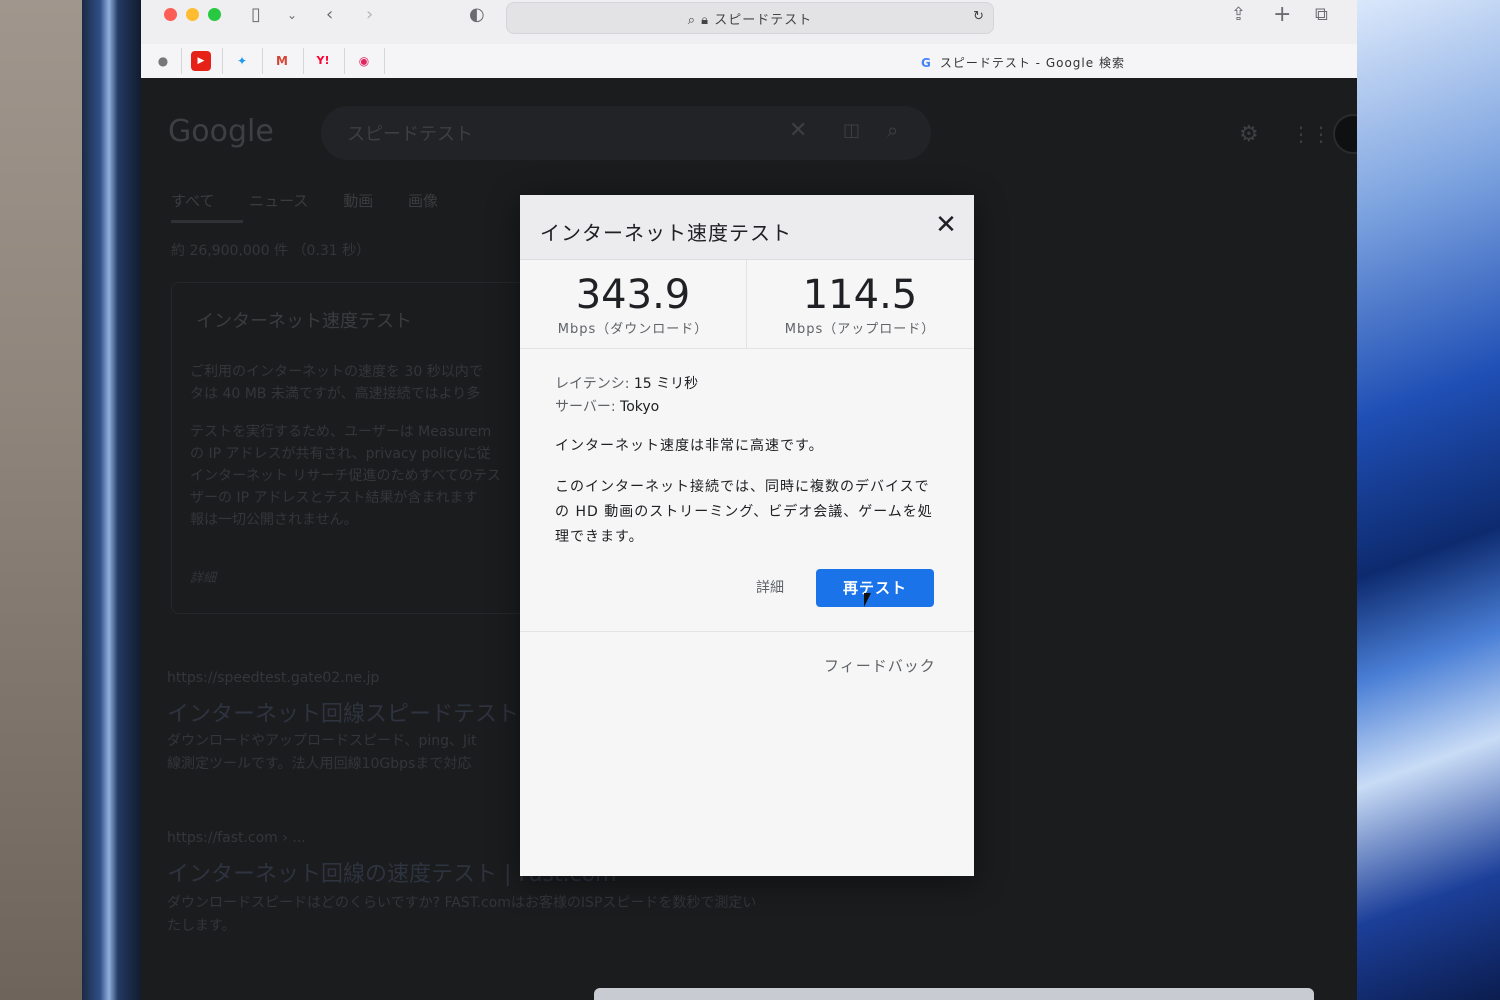 The height and width of the screenshot is (1000, 1500). Describe the element at coordinates (304, 321) in the screenshot. I see `card-title: インターネット速度テスト` at that location.